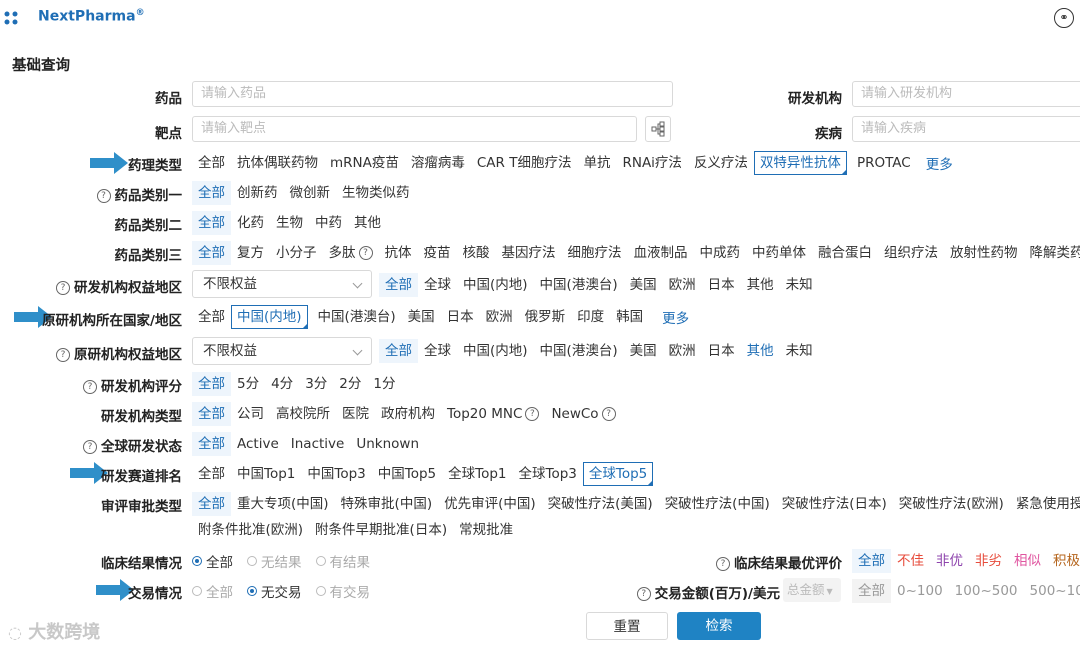 Image resolution: width=1080 pixels, height=652 pixels. What do you see at coordinates (1027, 561) in the screenshot?
I see `option: 相似` at bounding box center [1027, 561].